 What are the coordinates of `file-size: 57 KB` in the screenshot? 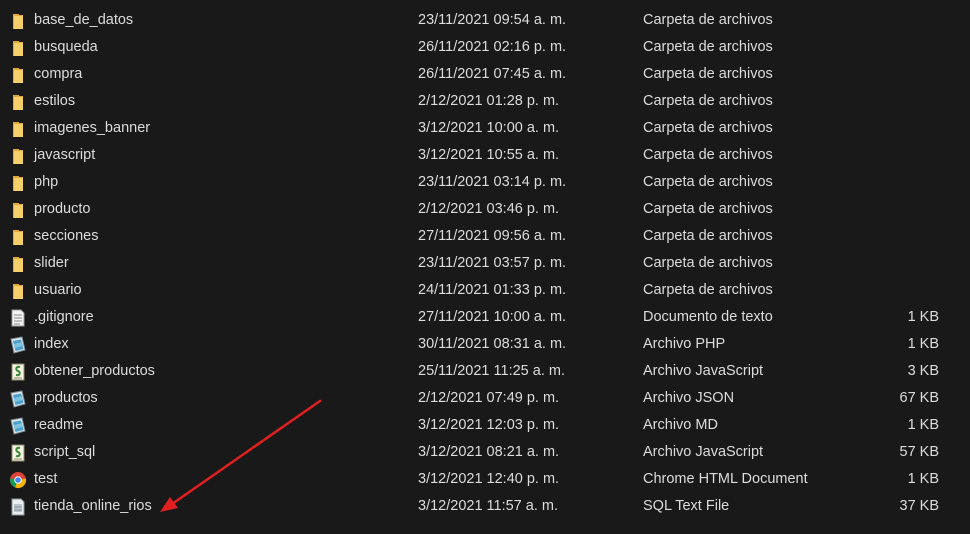 It's located at (919, 452).